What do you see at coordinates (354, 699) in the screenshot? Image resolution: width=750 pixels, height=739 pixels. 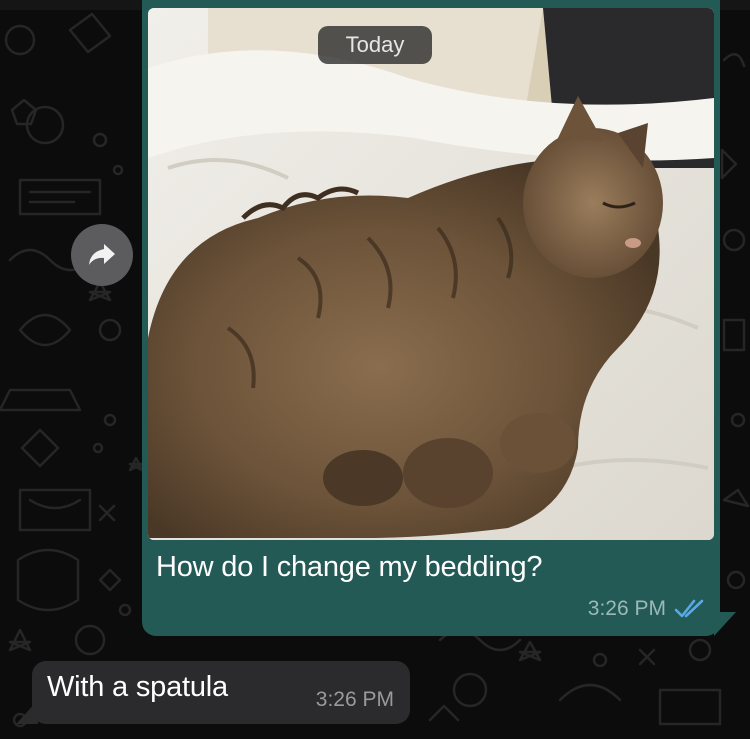 I see `incoming-message-time: 3:26 PM` at bounding box center [354, 699].